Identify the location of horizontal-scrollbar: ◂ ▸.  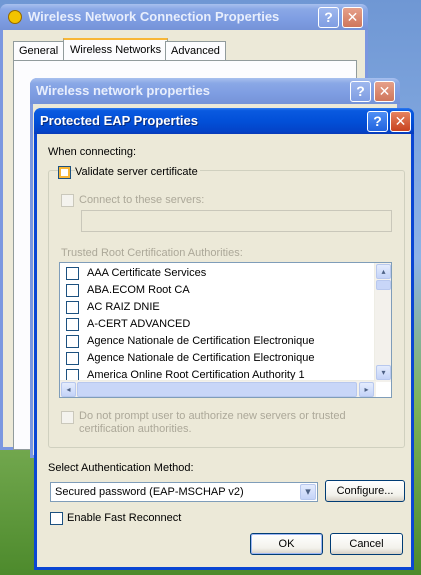
(218, 388).